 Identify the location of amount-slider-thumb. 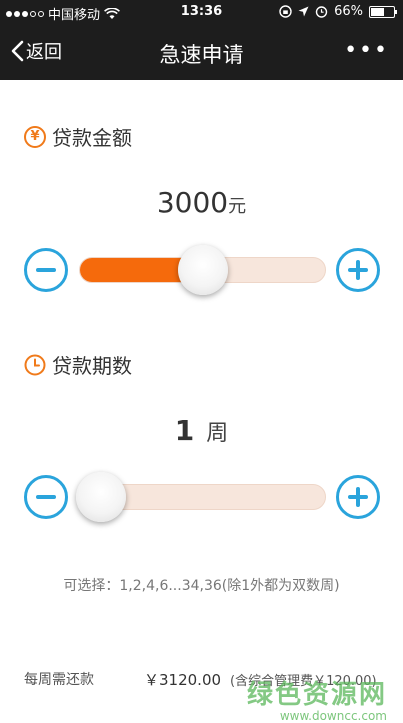
(202, 270).